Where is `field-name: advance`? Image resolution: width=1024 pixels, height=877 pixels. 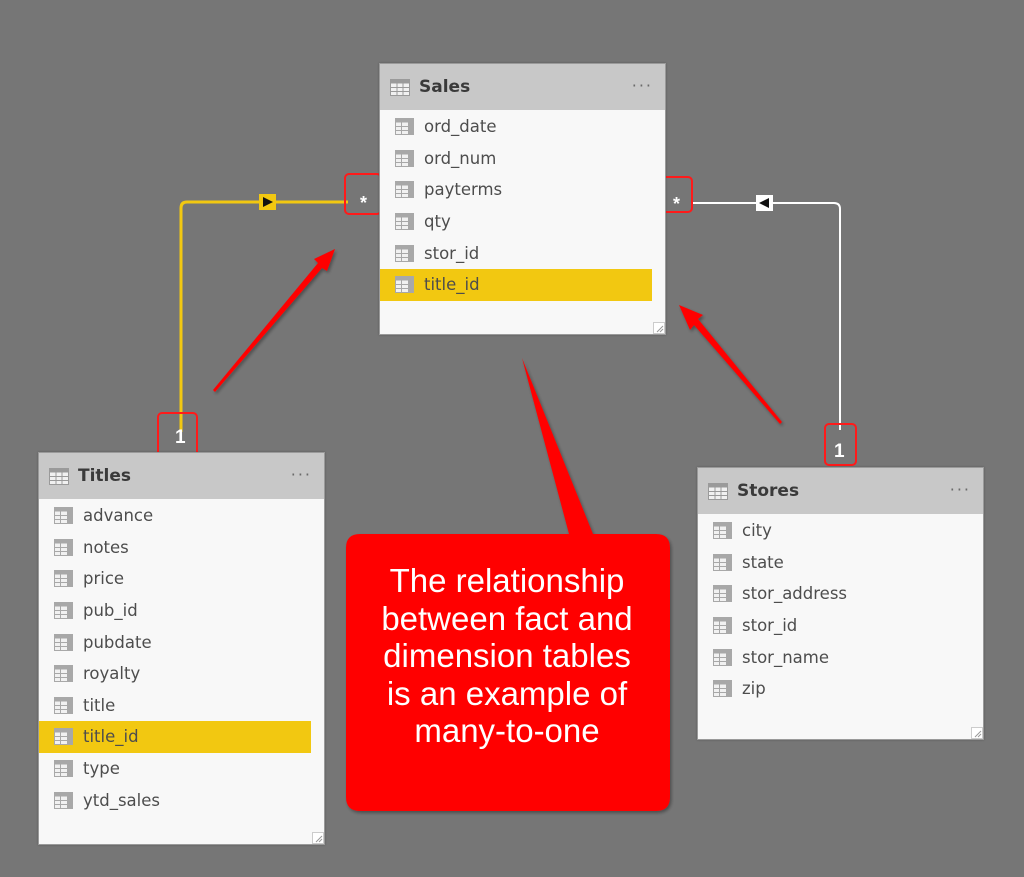 field-name: advance is located at coordinates (118, 516).